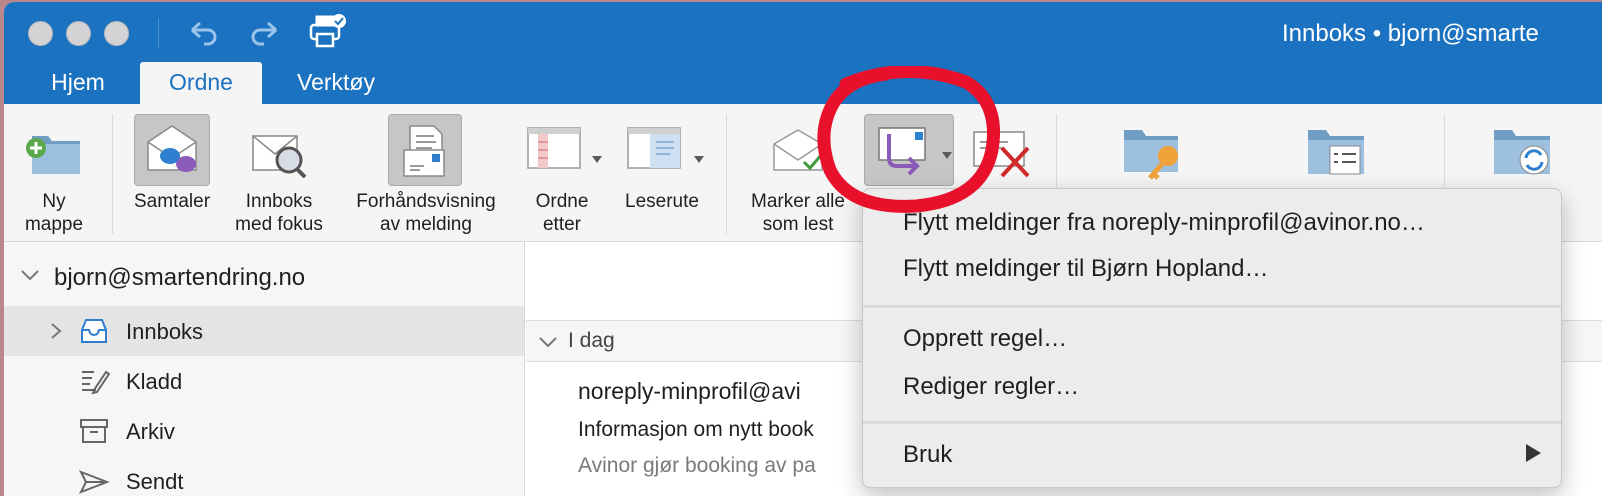 The width and height of the screenshot is (1602, 496). Describe the element at coordinates (165, 331) in the screenshot. I see `sidebar-item-label: Innboks` at that location.